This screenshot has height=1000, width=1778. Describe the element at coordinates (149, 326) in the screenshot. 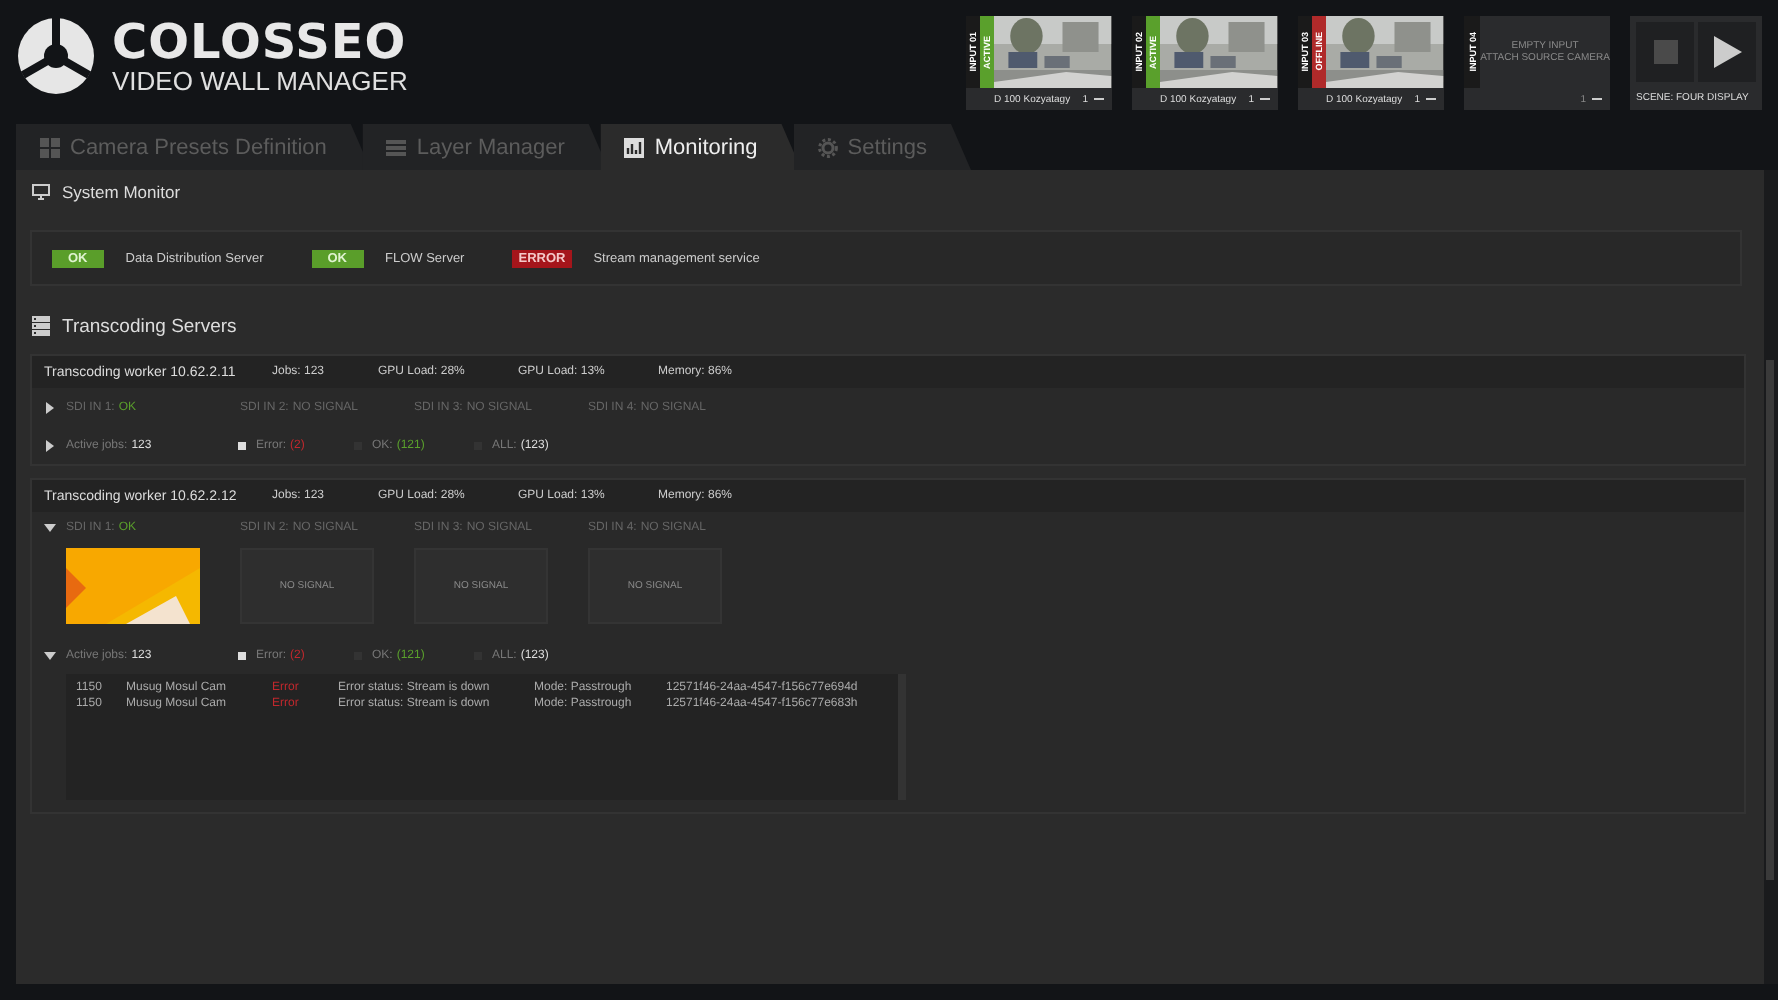

I see `section-title: Transcoding Servers` at that location.